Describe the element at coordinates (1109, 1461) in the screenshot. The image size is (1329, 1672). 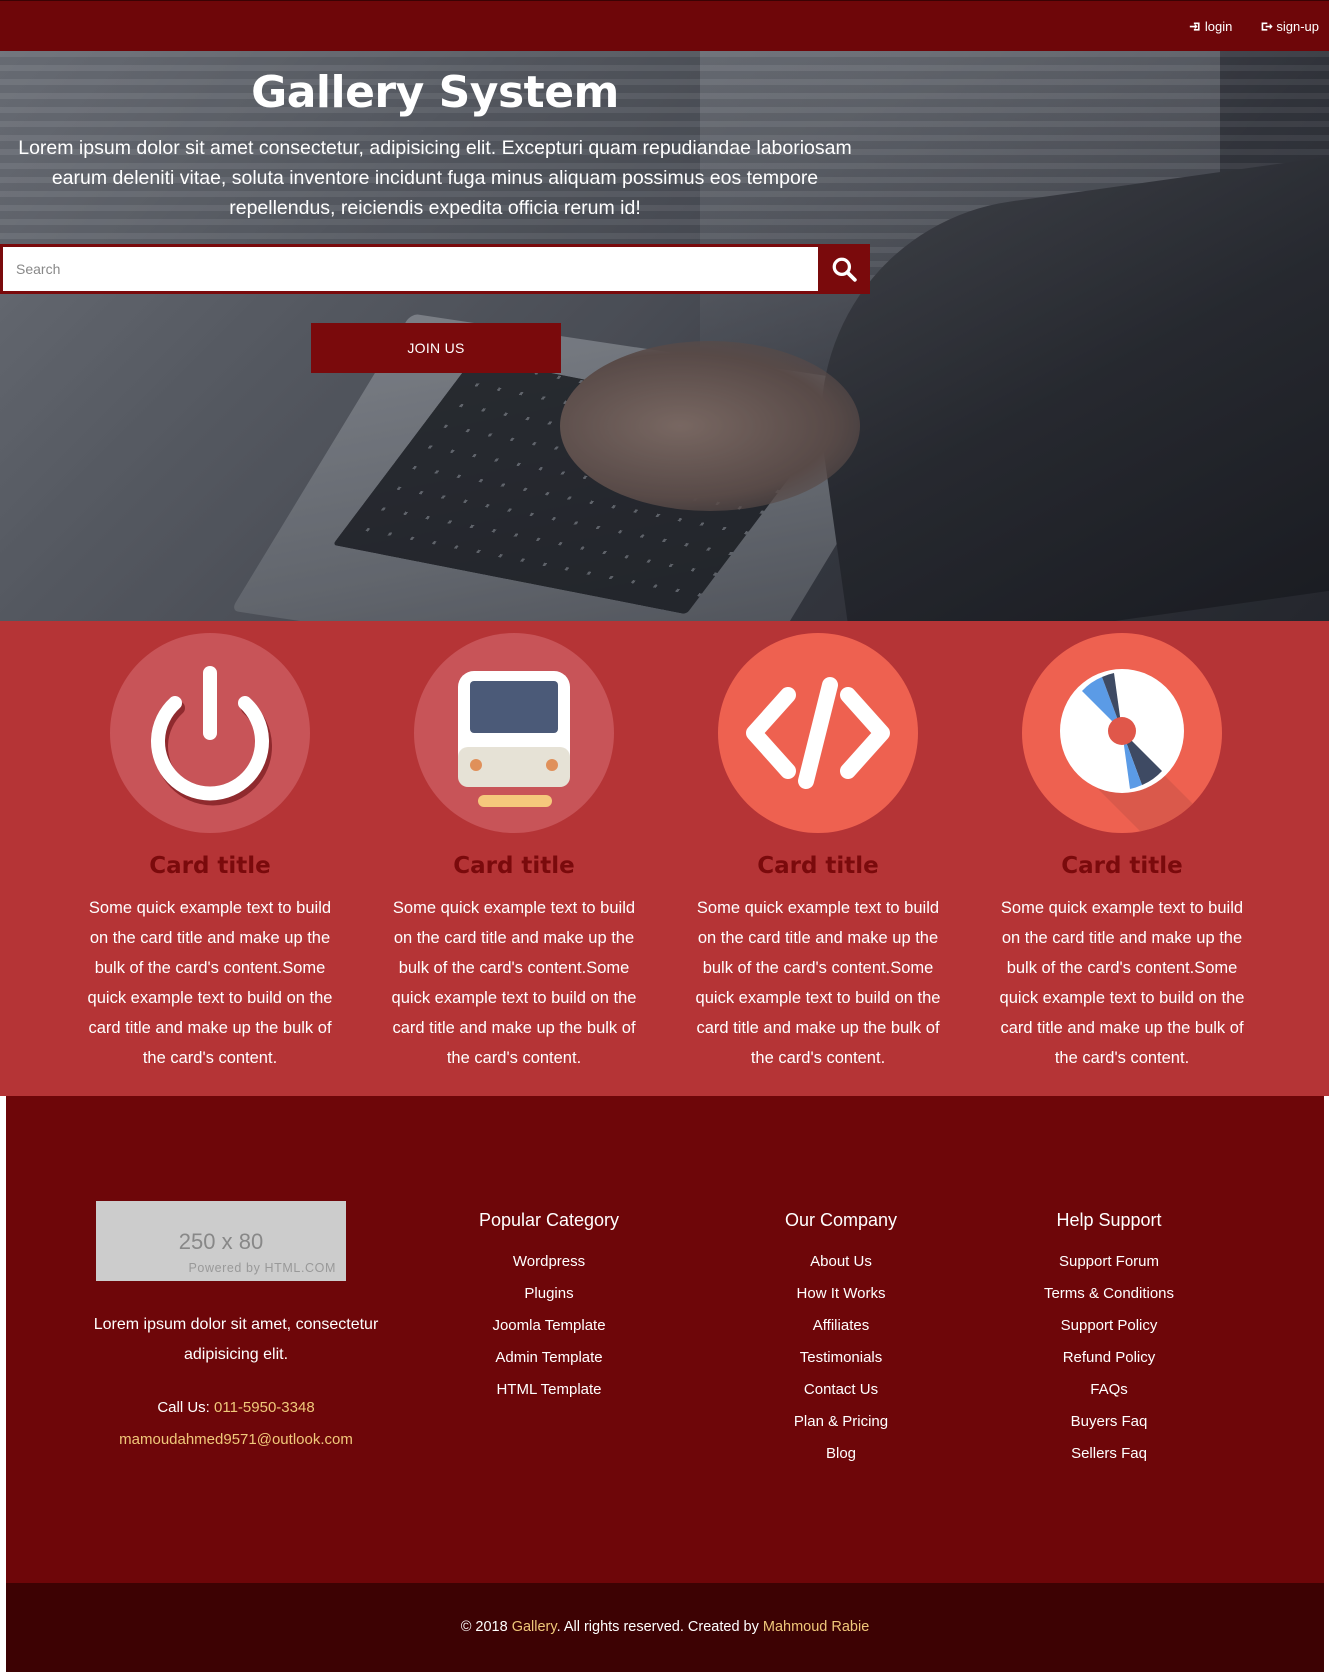
I see `footer-link: Sellers Faq` at that location.